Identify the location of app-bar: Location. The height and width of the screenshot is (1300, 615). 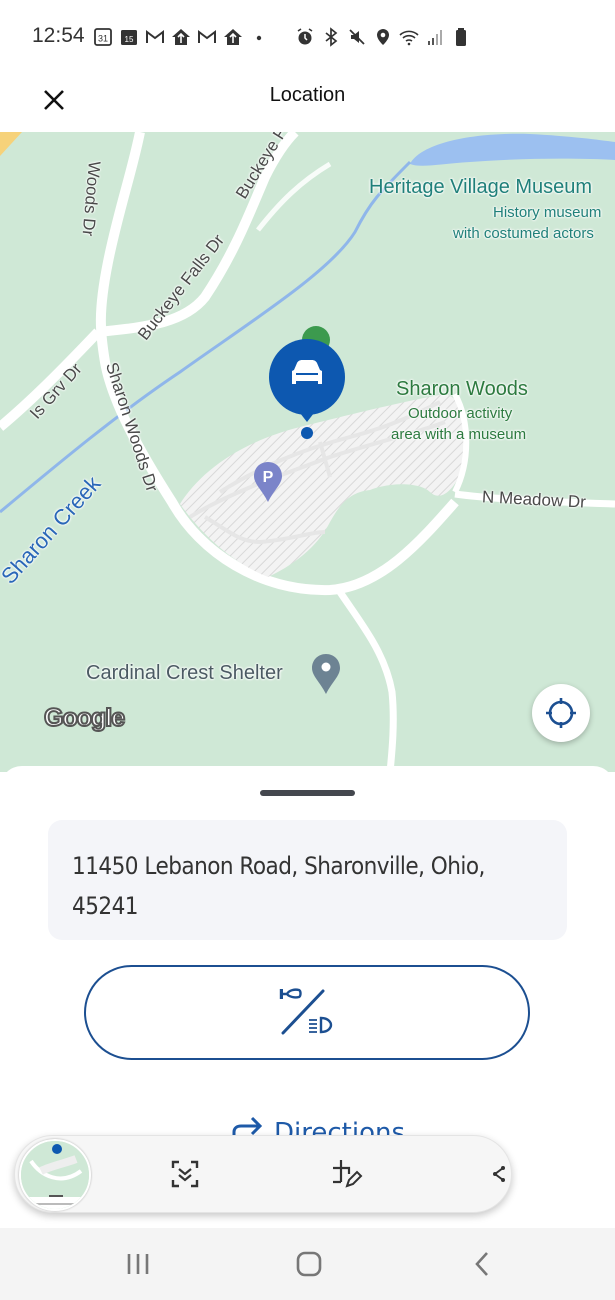
(307, 102).